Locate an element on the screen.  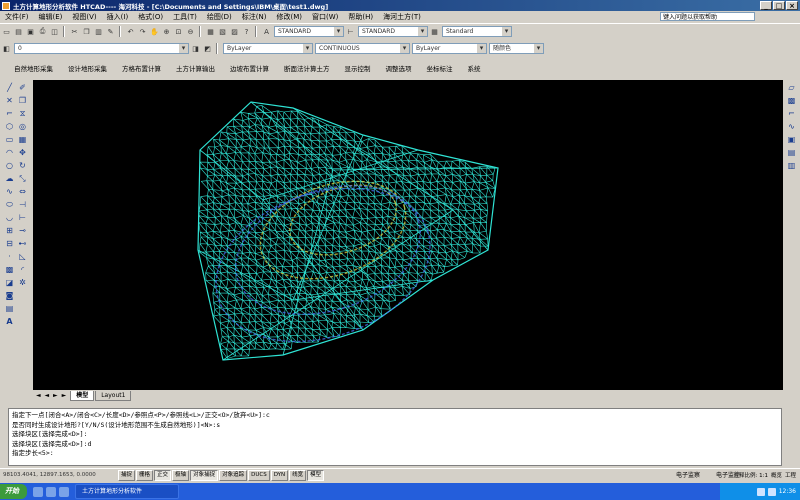
properties-icon: ▦ is located at coordinates (210, 31).